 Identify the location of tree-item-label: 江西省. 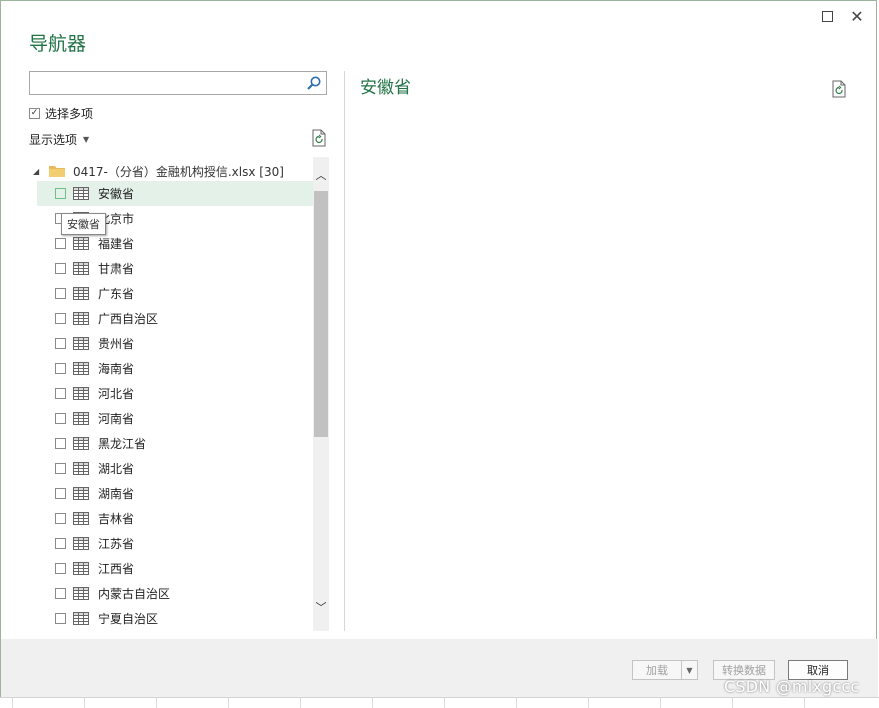
(116, 569).